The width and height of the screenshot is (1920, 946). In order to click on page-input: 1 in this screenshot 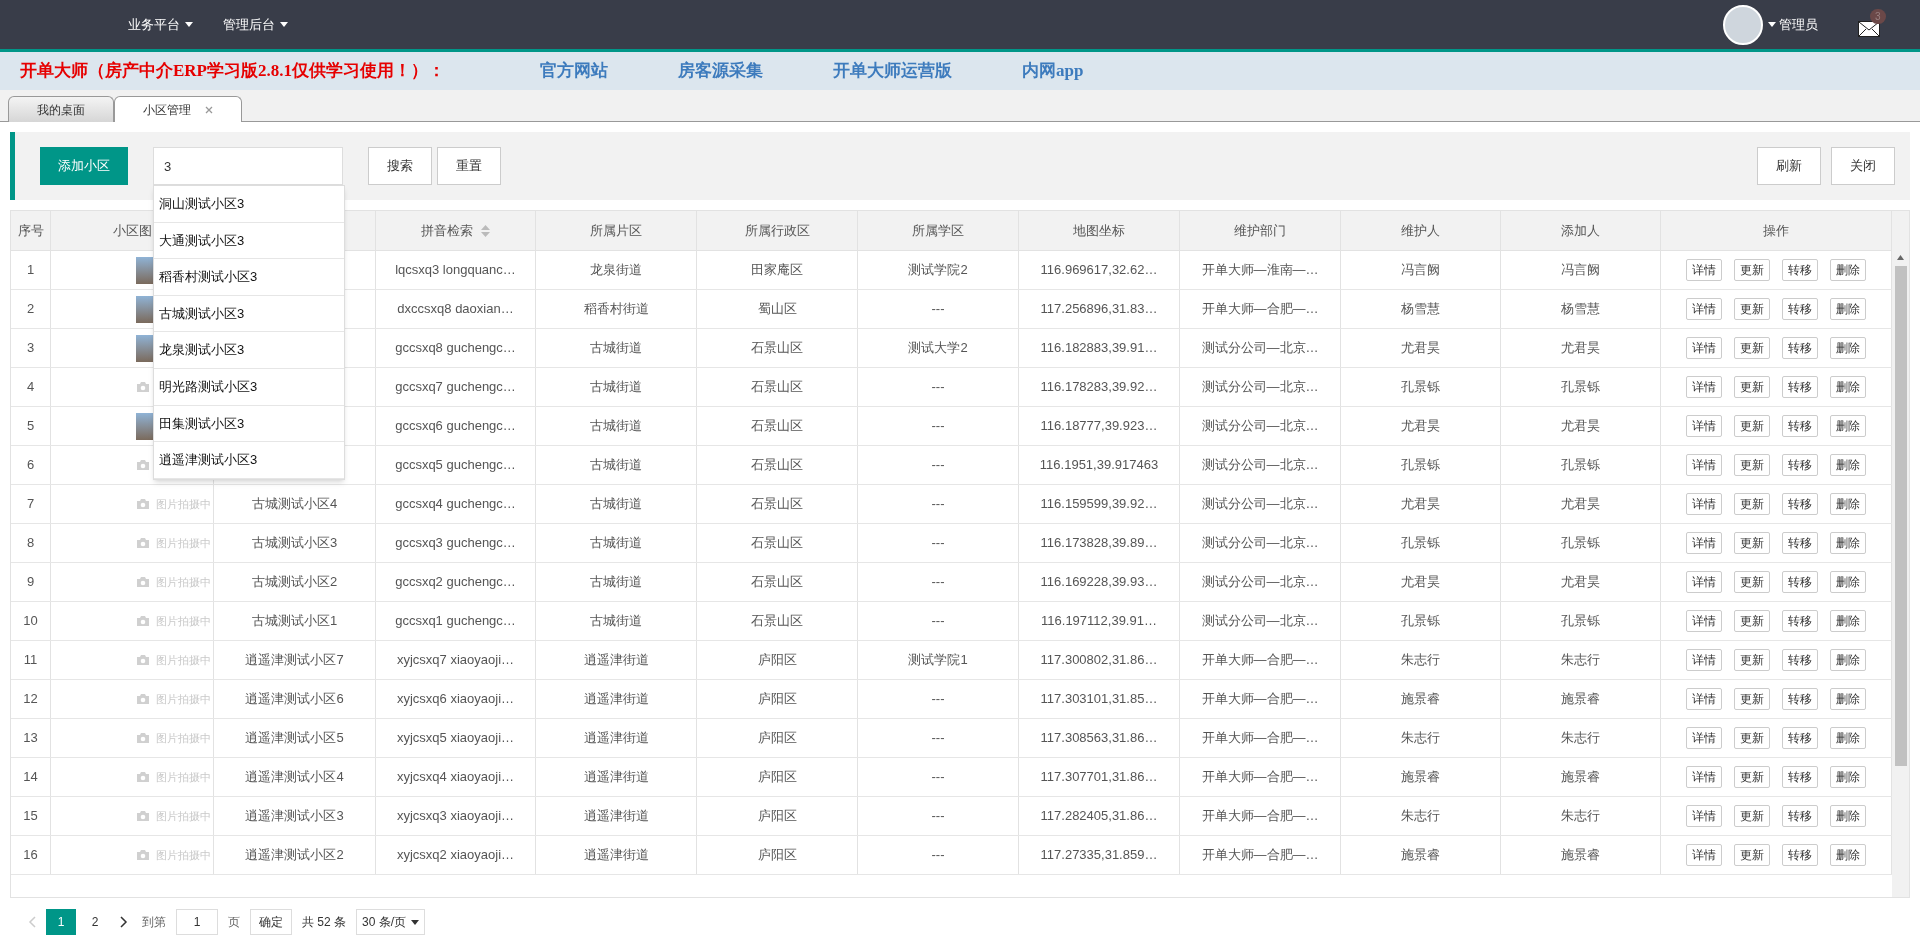, I will do `click(197, 922)`.